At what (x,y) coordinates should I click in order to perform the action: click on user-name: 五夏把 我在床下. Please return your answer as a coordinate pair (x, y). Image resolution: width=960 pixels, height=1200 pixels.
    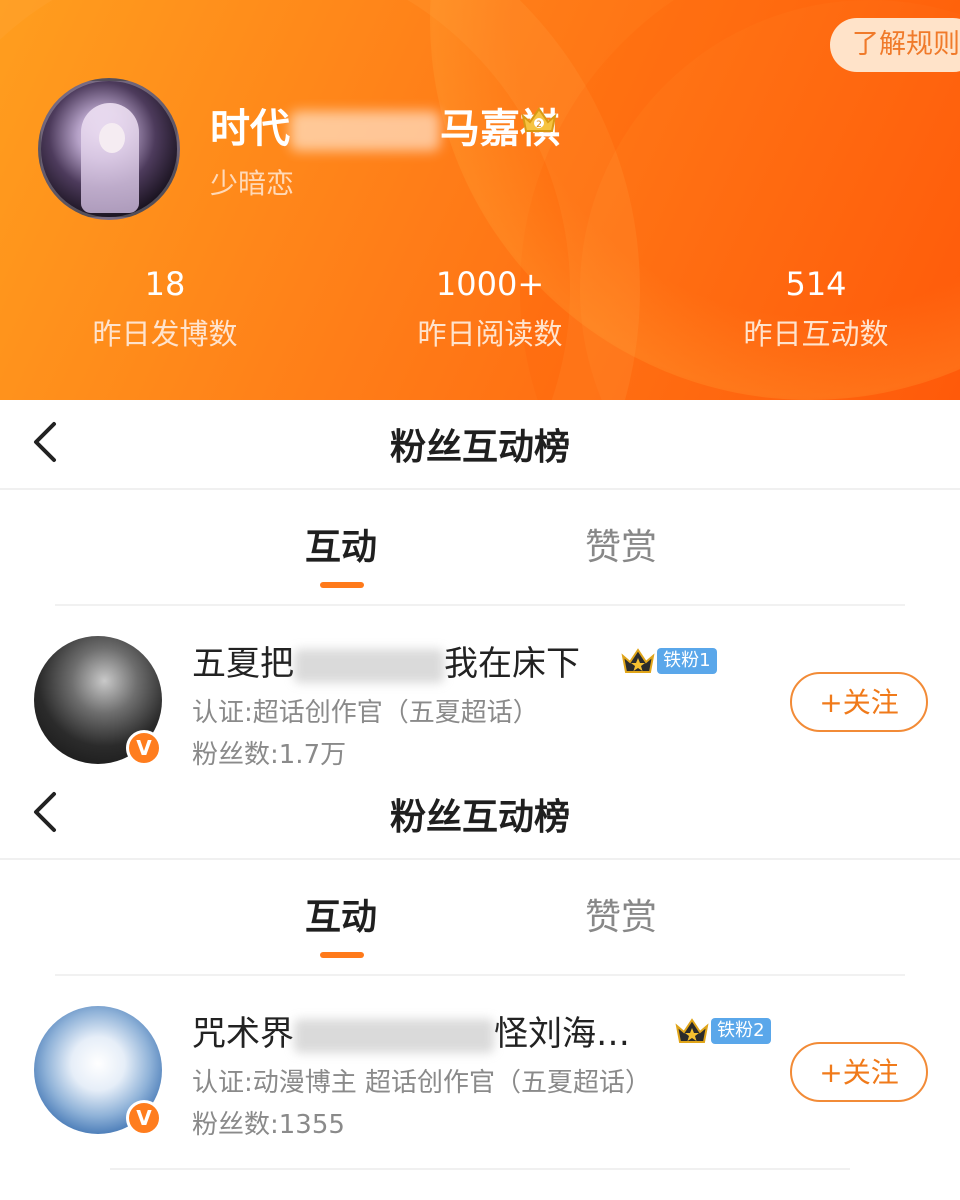
    Looking at the image, I should click on (386, 660).